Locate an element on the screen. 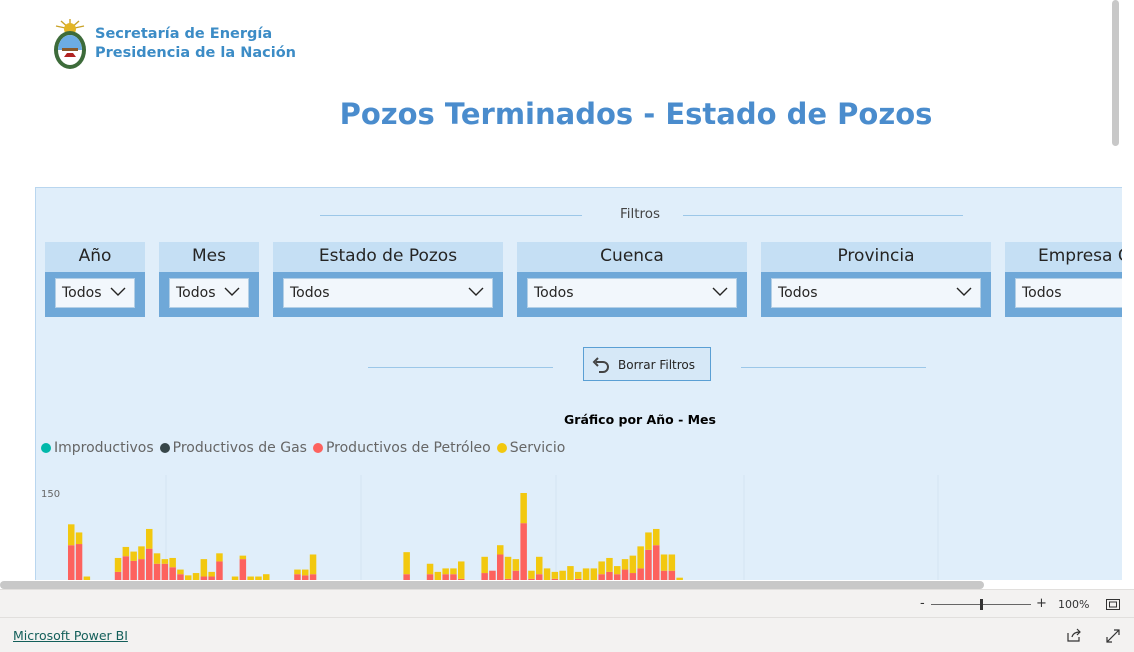 Image resolution: width=1134 pixels, height=652 pixels. share-icon is located at coordinates (1074, 635).